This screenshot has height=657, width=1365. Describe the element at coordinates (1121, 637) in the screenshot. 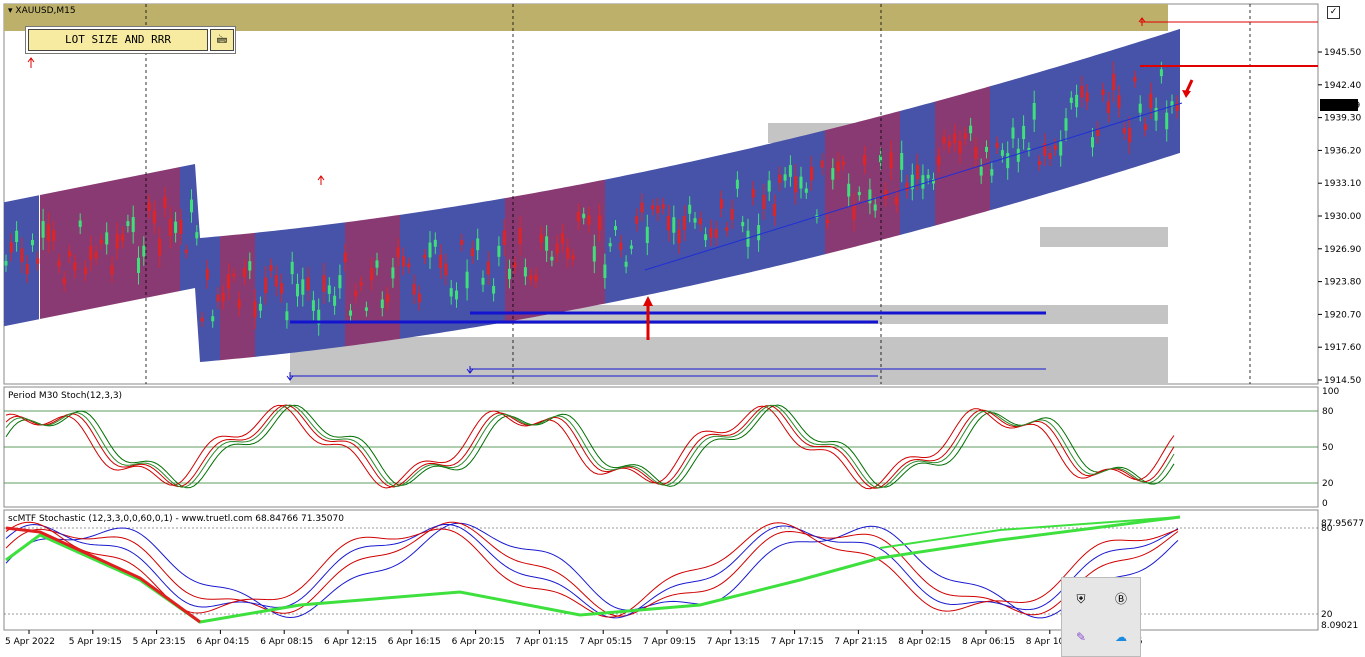

I see `cloud-icon: ☁` at that location.